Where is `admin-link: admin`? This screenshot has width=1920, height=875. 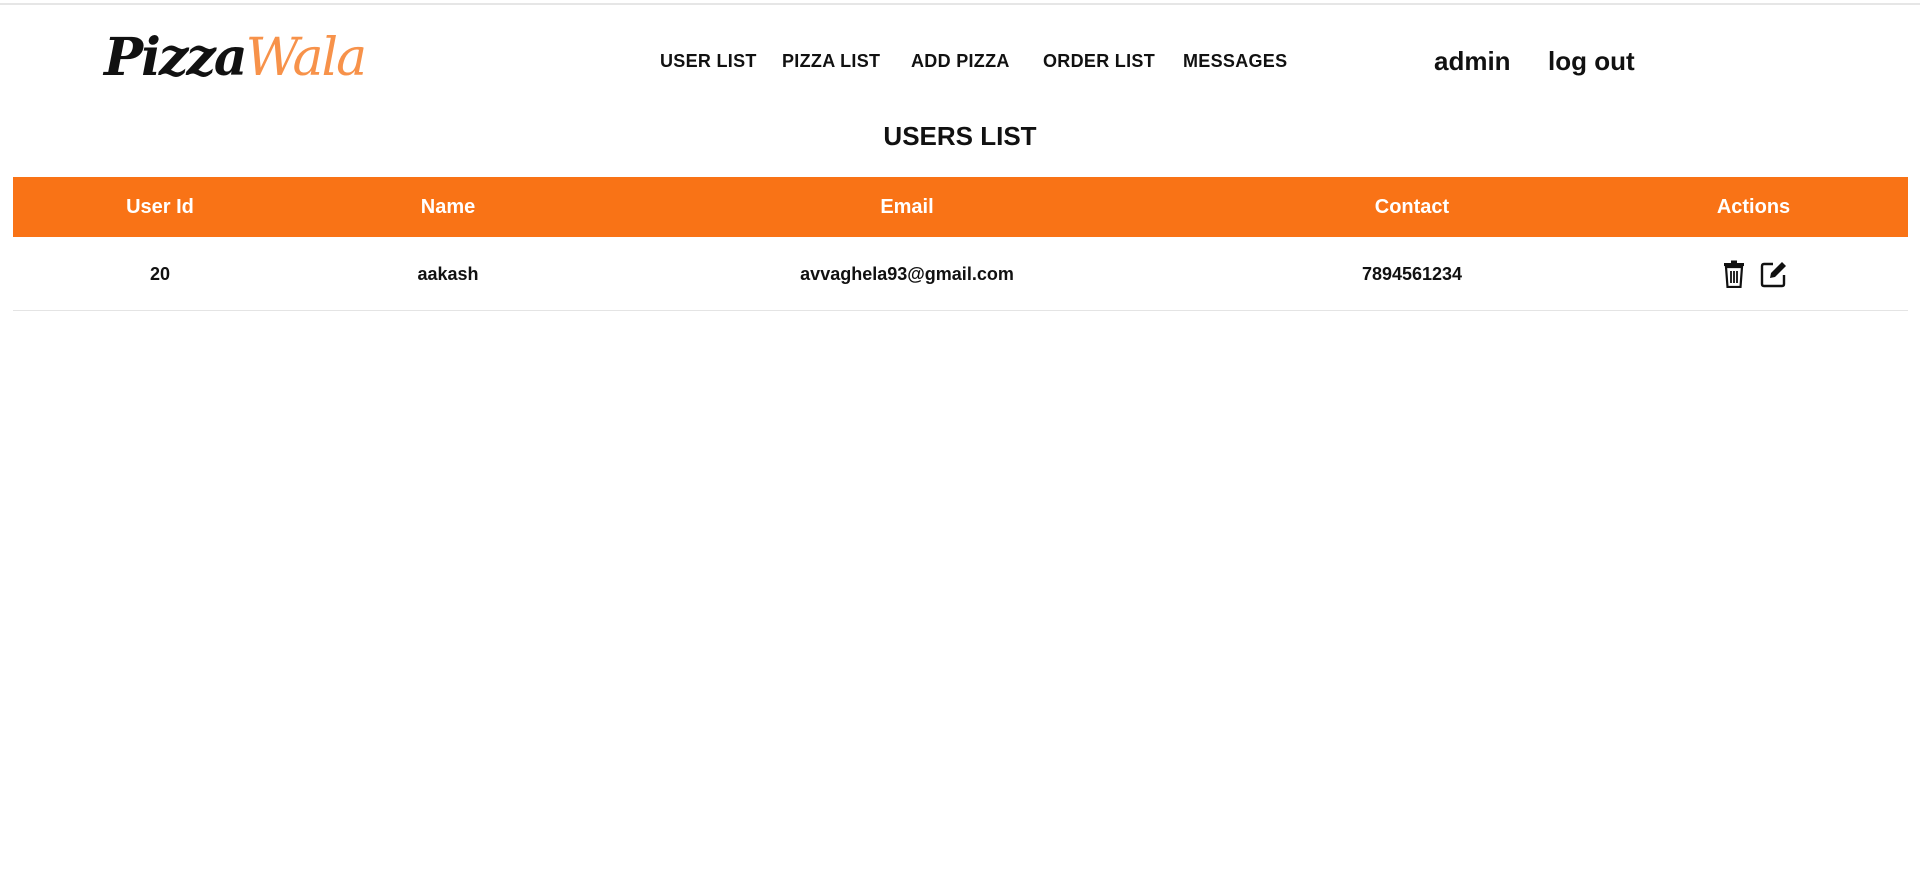 admin-link: admin is located at coordinates (1472, 61).